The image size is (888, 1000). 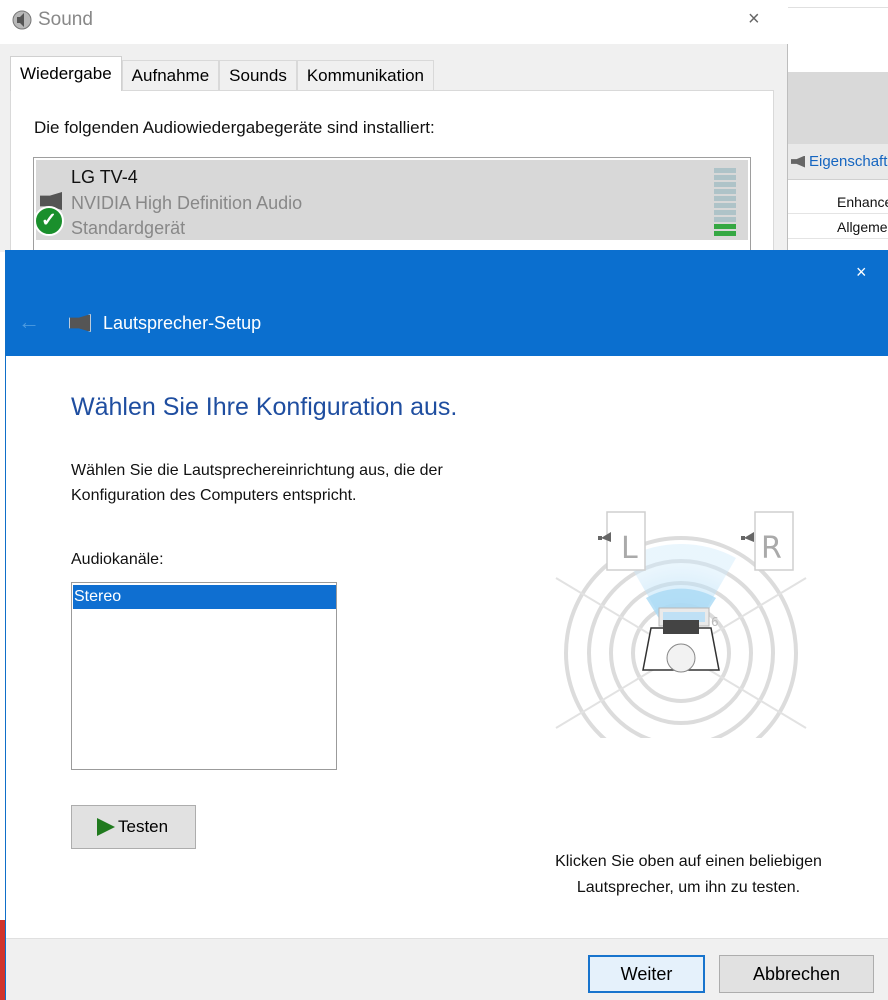 What do you see at coordinates (646, 974) in the screenshot?
I see `next-button: Weiter` at bounding box center [646, 974].